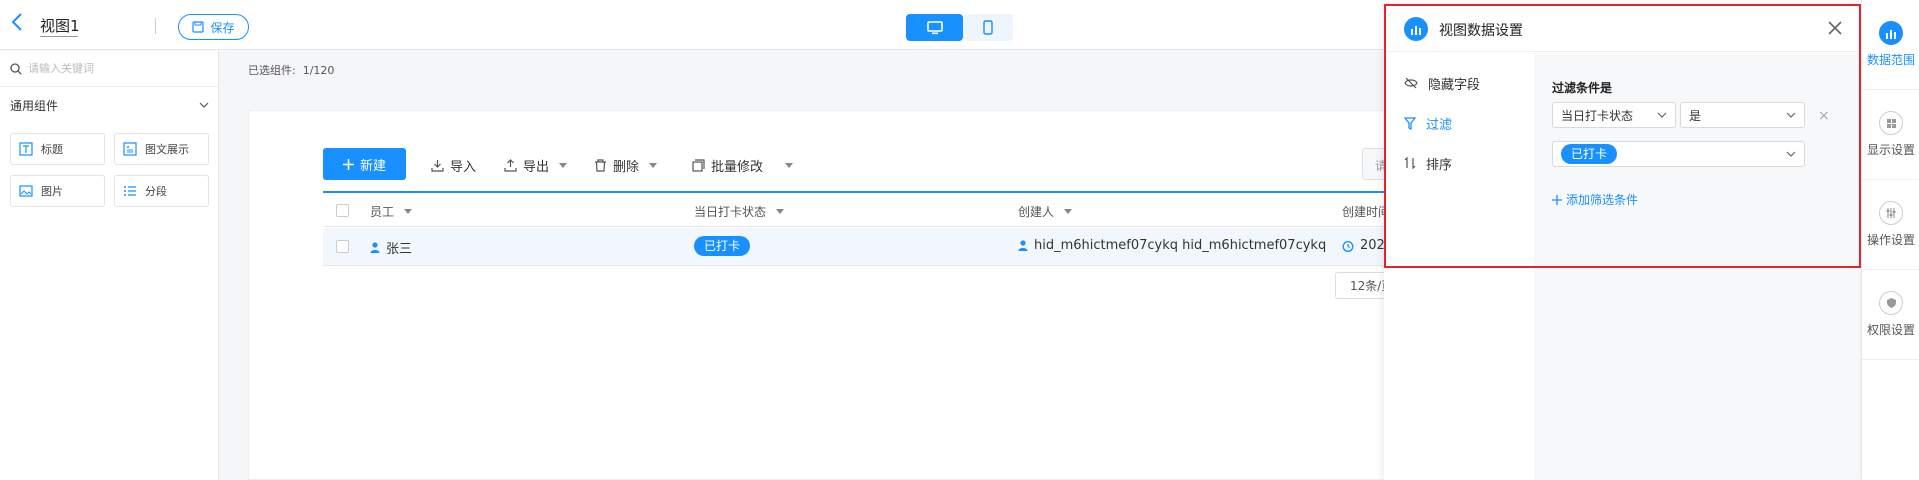 The width and height of the screenshot is (1919, 480). I want to click on display-settings-icon, so click(1891, 123).